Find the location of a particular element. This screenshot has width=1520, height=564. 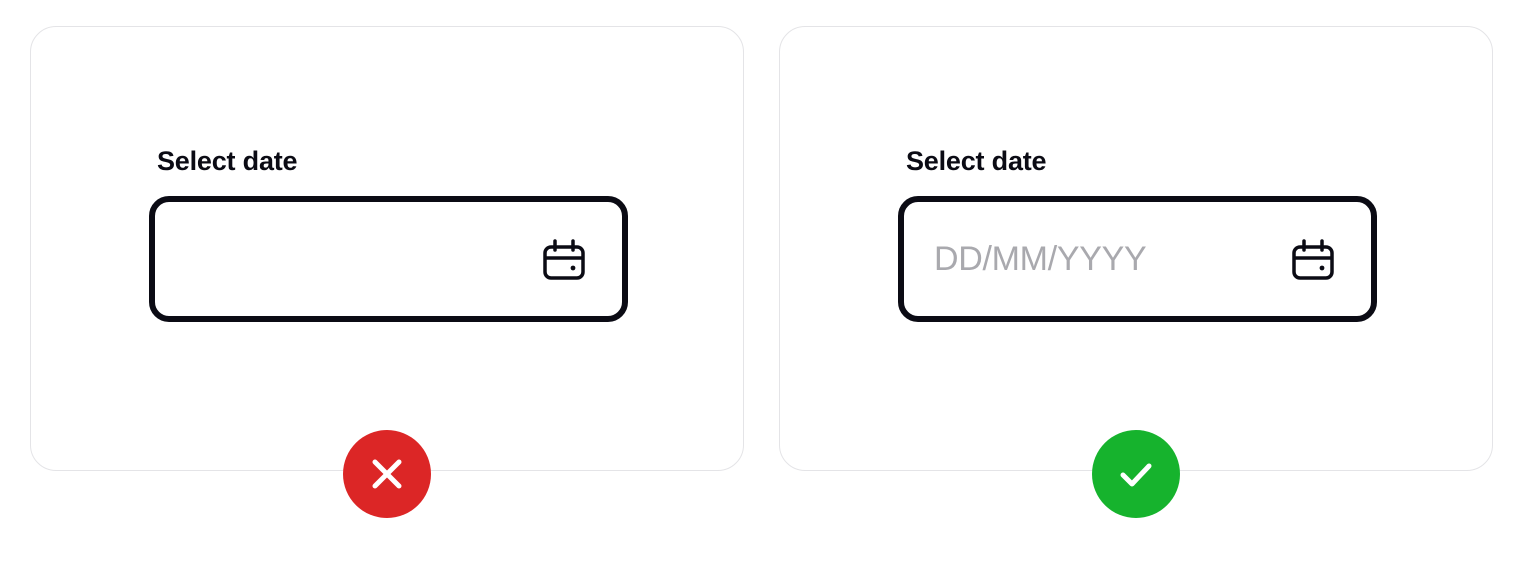

date-input-placeholder: DD/MM/YYYY is located at coordinates (1040, 259).